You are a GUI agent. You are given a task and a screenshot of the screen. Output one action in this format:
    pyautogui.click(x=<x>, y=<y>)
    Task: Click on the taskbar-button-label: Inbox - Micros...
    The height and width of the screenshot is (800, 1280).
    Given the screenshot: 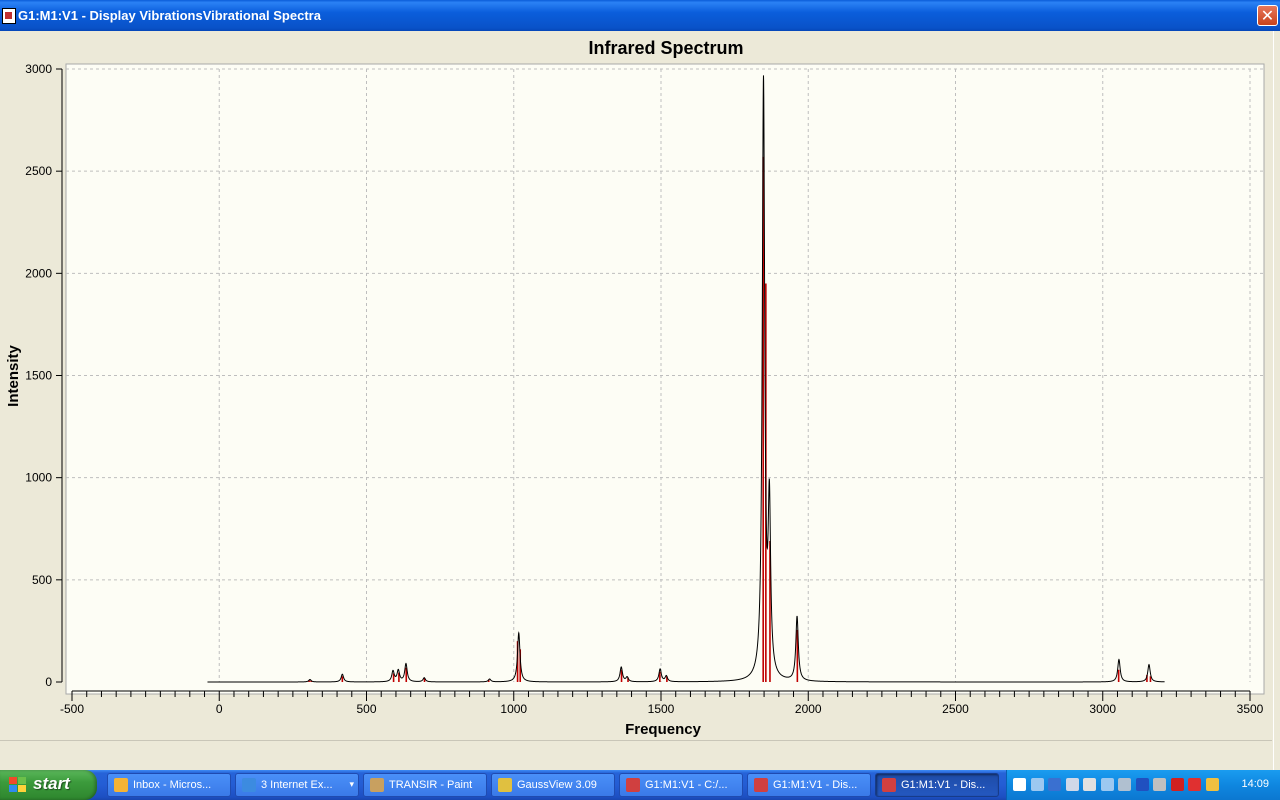 What is the action you would take?
    pyautogui.click(x=172, y=785)
    